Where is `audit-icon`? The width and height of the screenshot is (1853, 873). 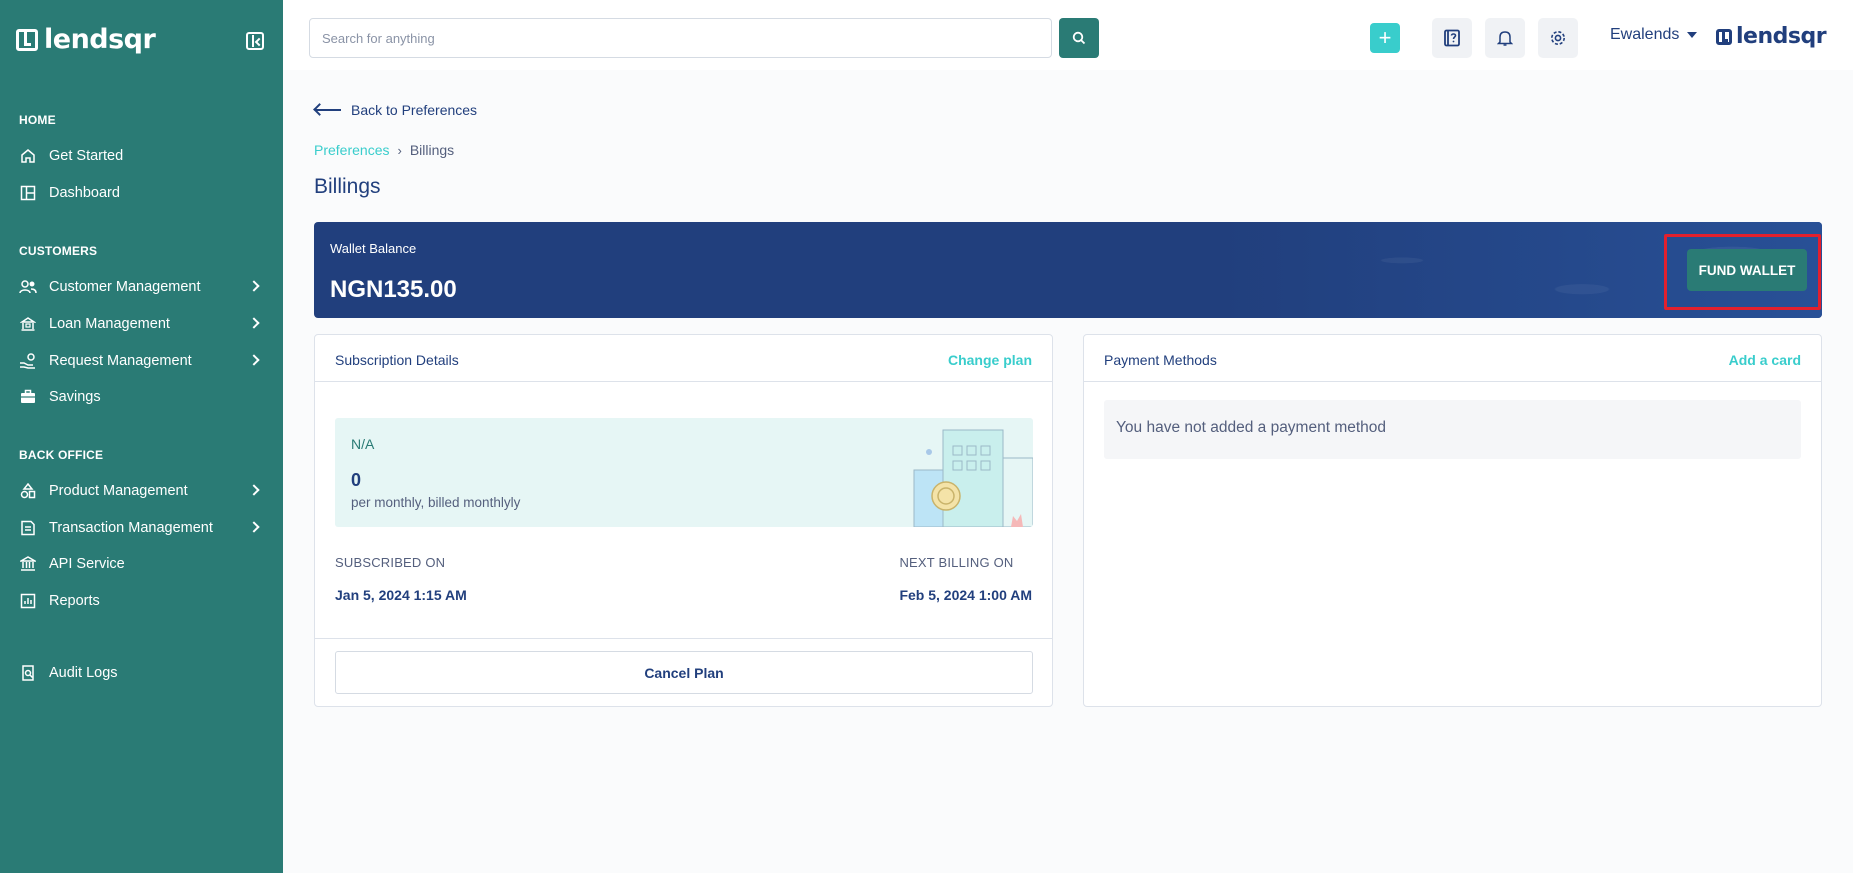 audit-icon is located at coordinates (28, 673).